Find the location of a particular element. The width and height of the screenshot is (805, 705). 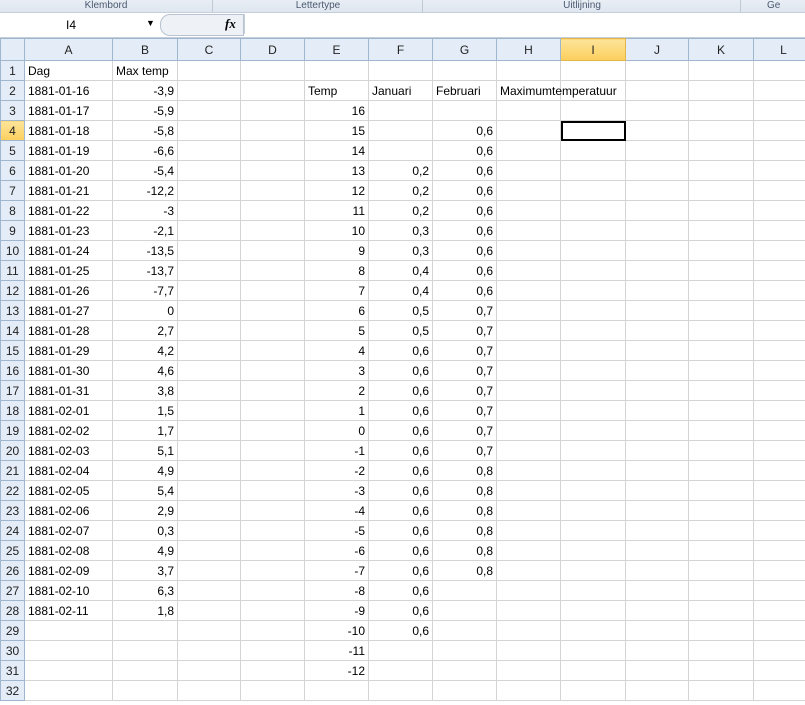

cell-D2 is located at coordinates (272, 90).